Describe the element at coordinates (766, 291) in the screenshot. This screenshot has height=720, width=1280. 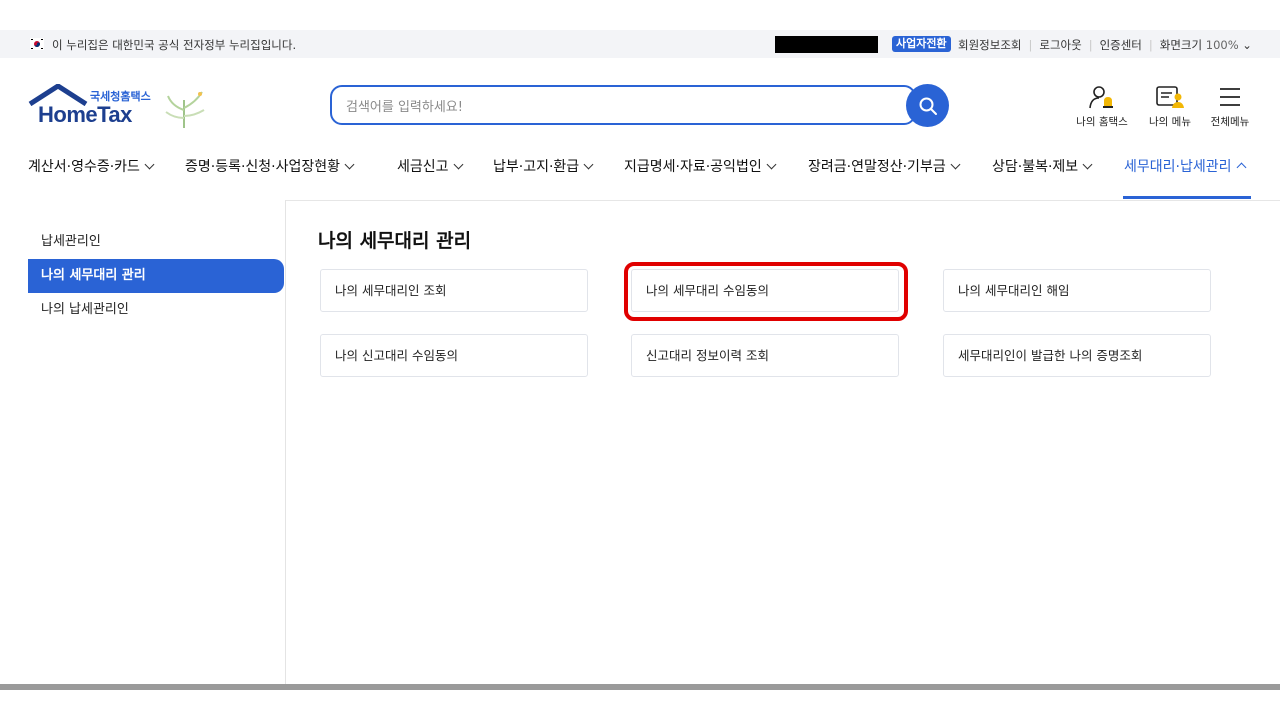
I see `highlight-box` at that location.